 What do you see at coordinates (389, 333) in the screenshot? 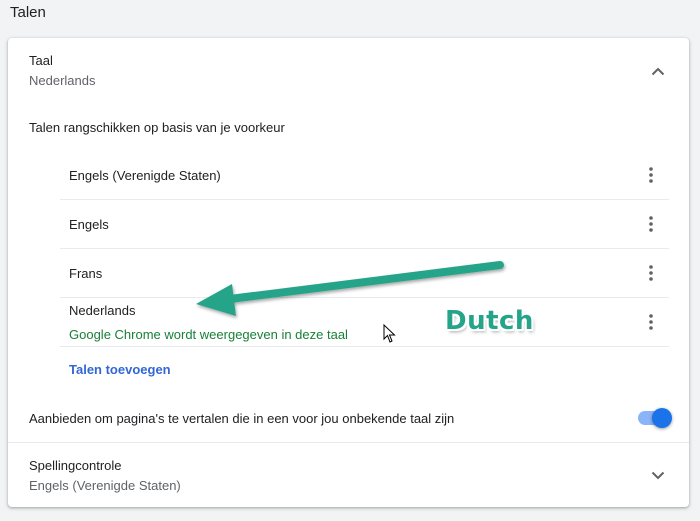
I see `mouse-cursor-icon` at bounding box center [389, 333].